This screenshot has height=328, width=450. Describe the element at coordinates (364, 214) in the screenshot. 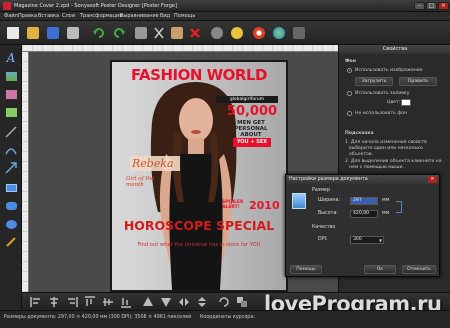

I see `height-input: 420,00` at that location.